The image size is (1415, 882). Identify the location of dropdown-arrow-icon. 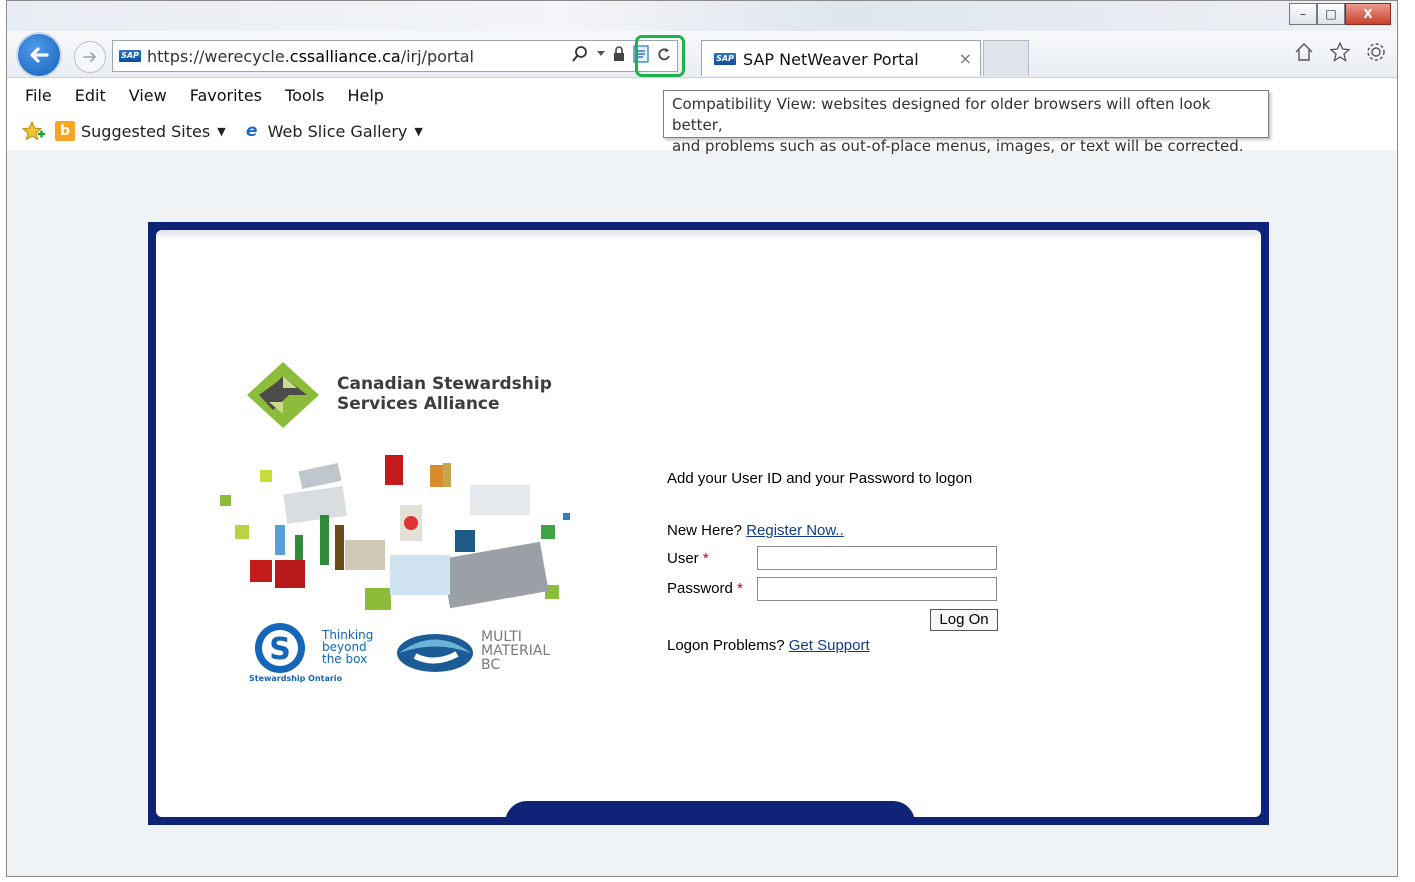
(601, 54).